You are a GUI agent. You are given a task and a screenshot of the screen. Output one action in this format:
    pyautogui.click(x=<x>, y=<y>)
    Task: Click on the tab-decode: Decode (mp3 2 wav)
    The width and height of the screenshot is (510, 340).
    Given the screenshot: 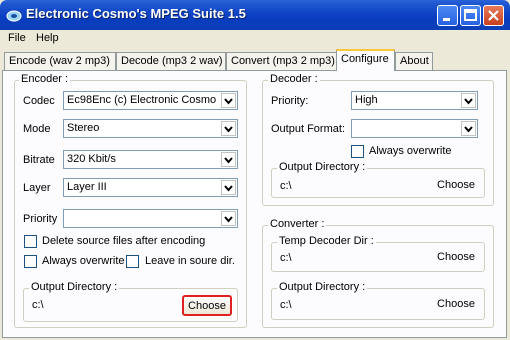 What is the action you would take?
    pyautogui.click(x=171, y=61)
    